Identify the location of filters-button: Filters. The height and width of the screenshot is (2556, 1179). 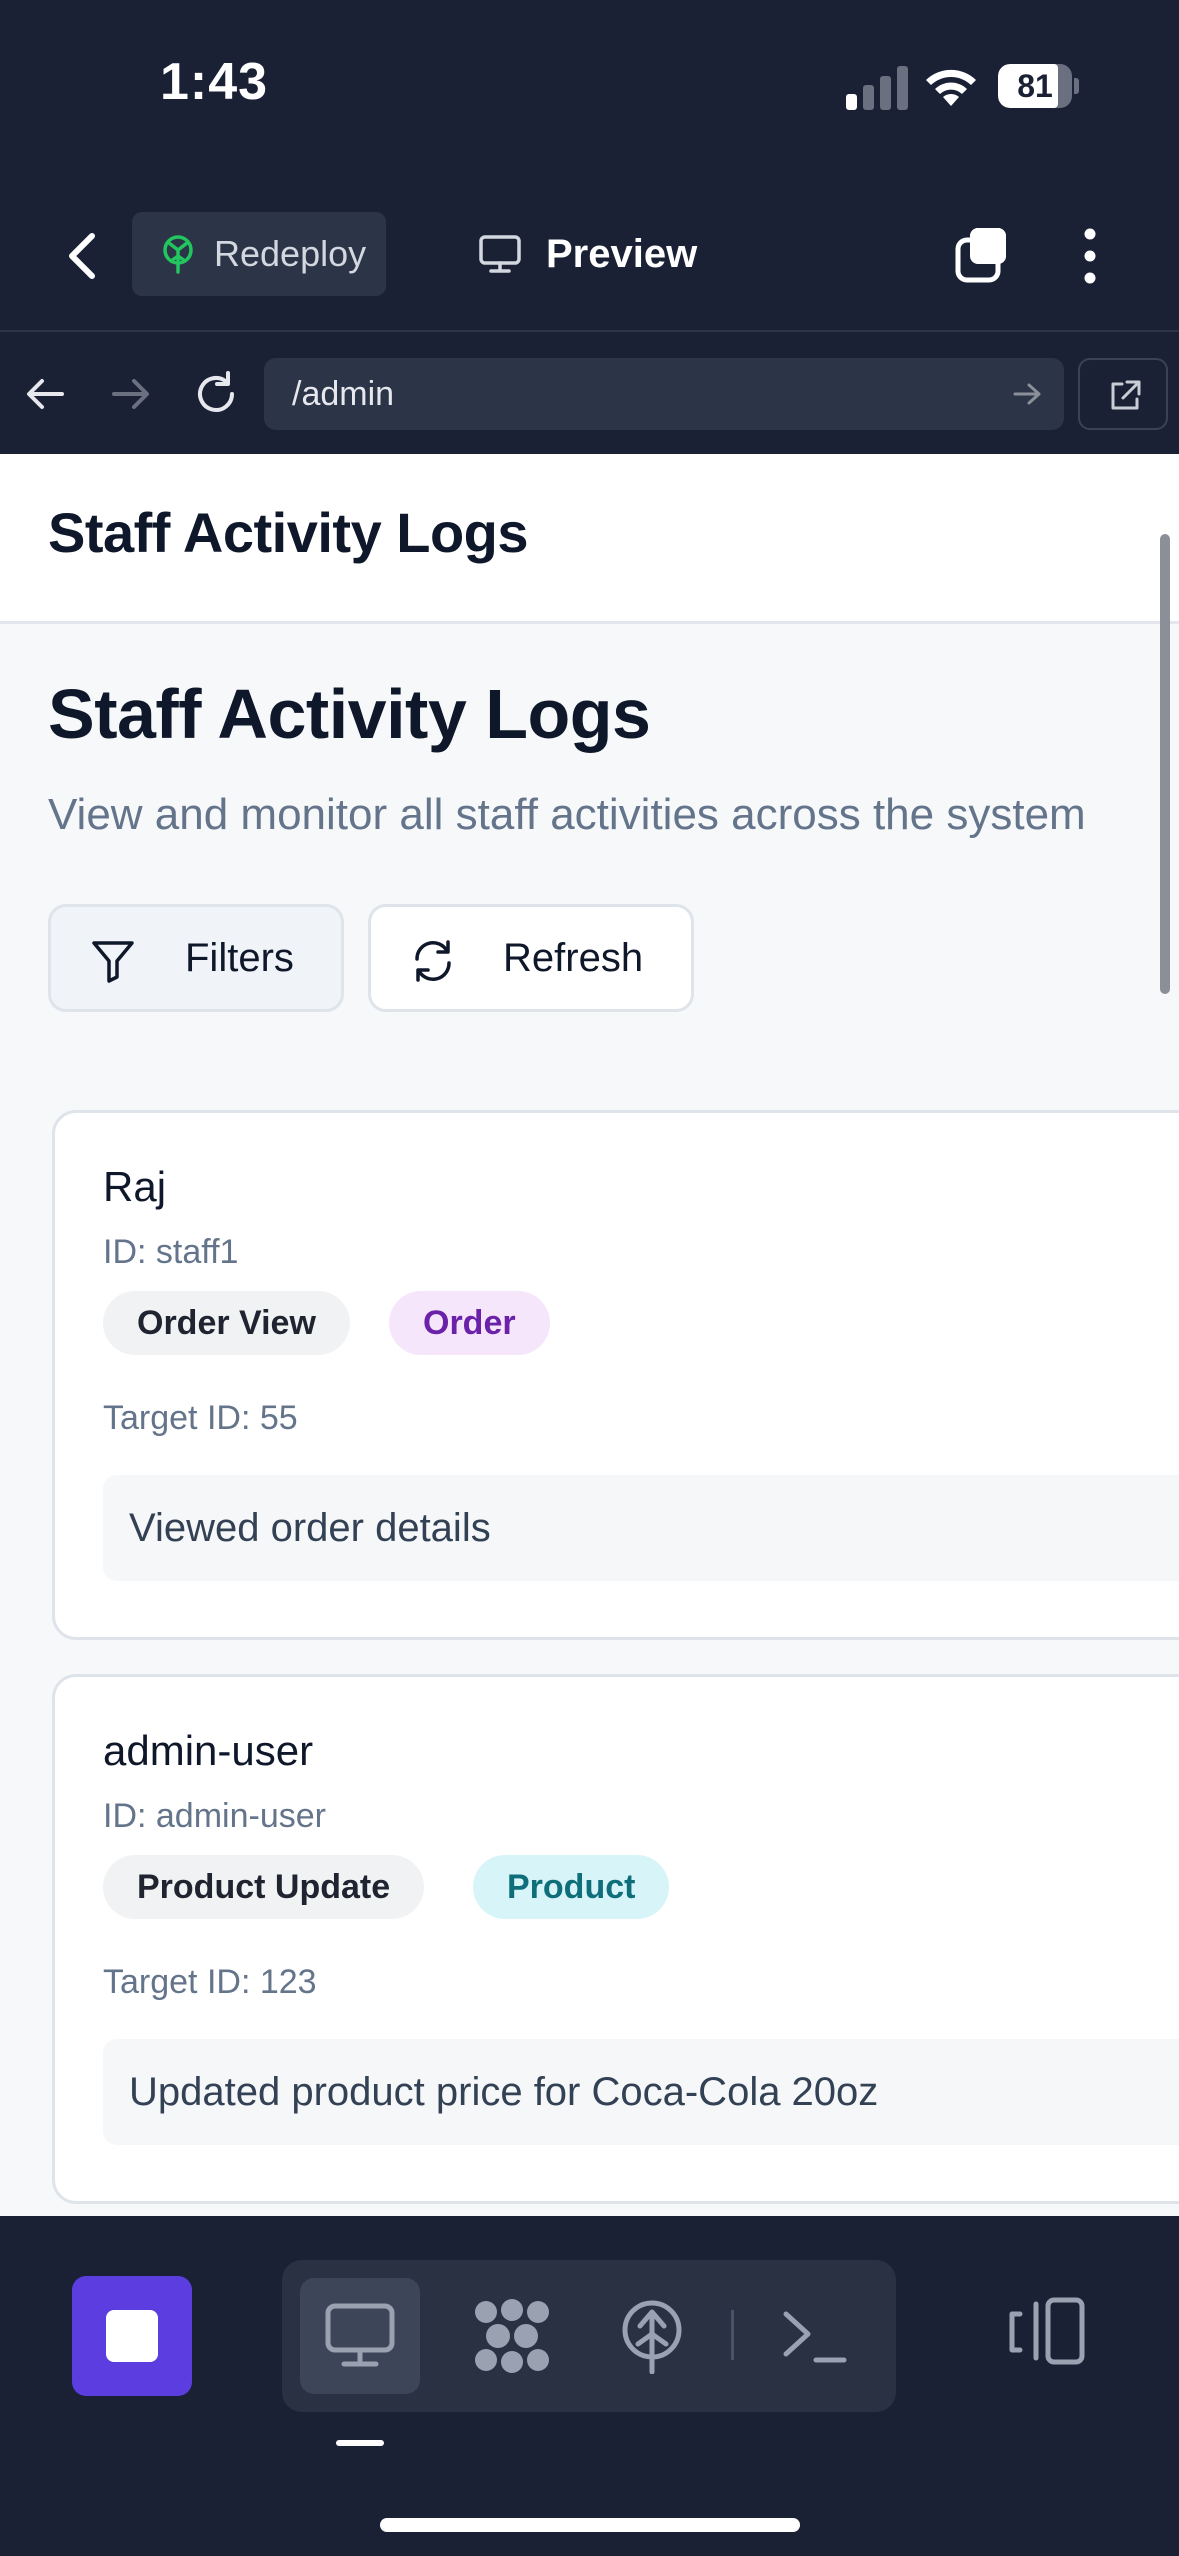
(196, 958).